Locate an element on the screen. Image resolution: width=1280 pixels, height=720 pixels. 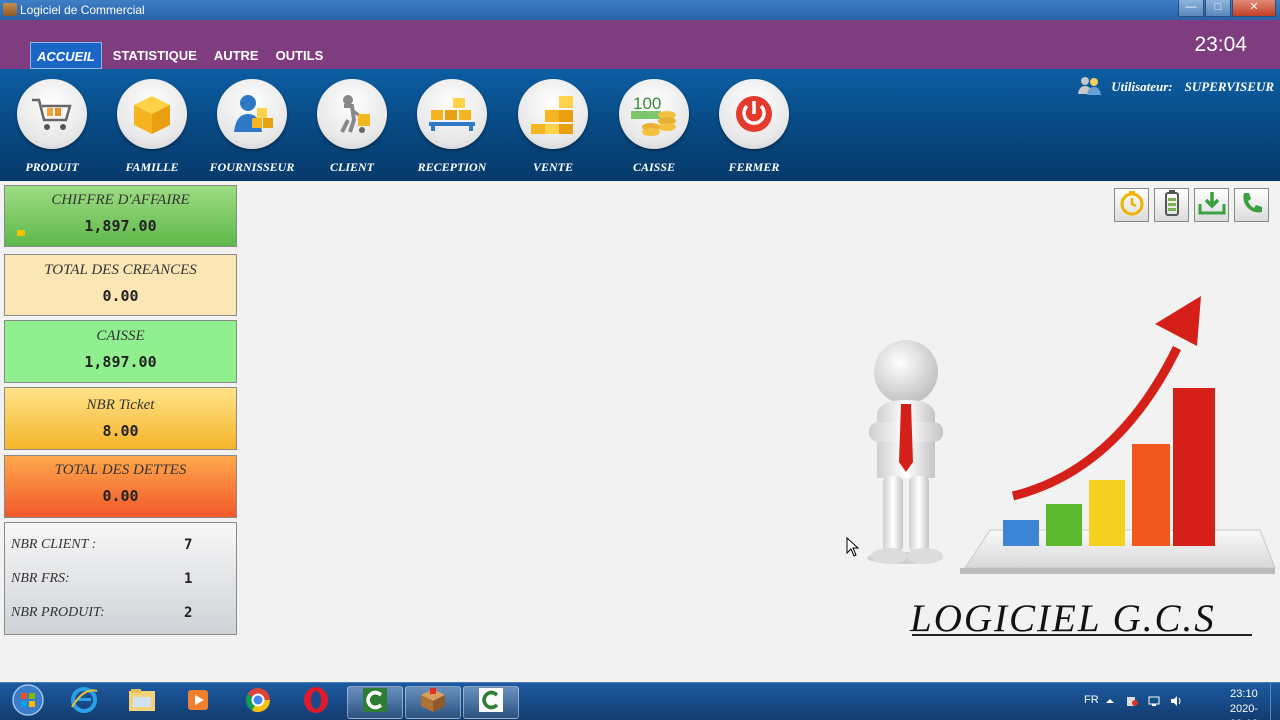
timer-icon is located at coordinates (1132, 205).